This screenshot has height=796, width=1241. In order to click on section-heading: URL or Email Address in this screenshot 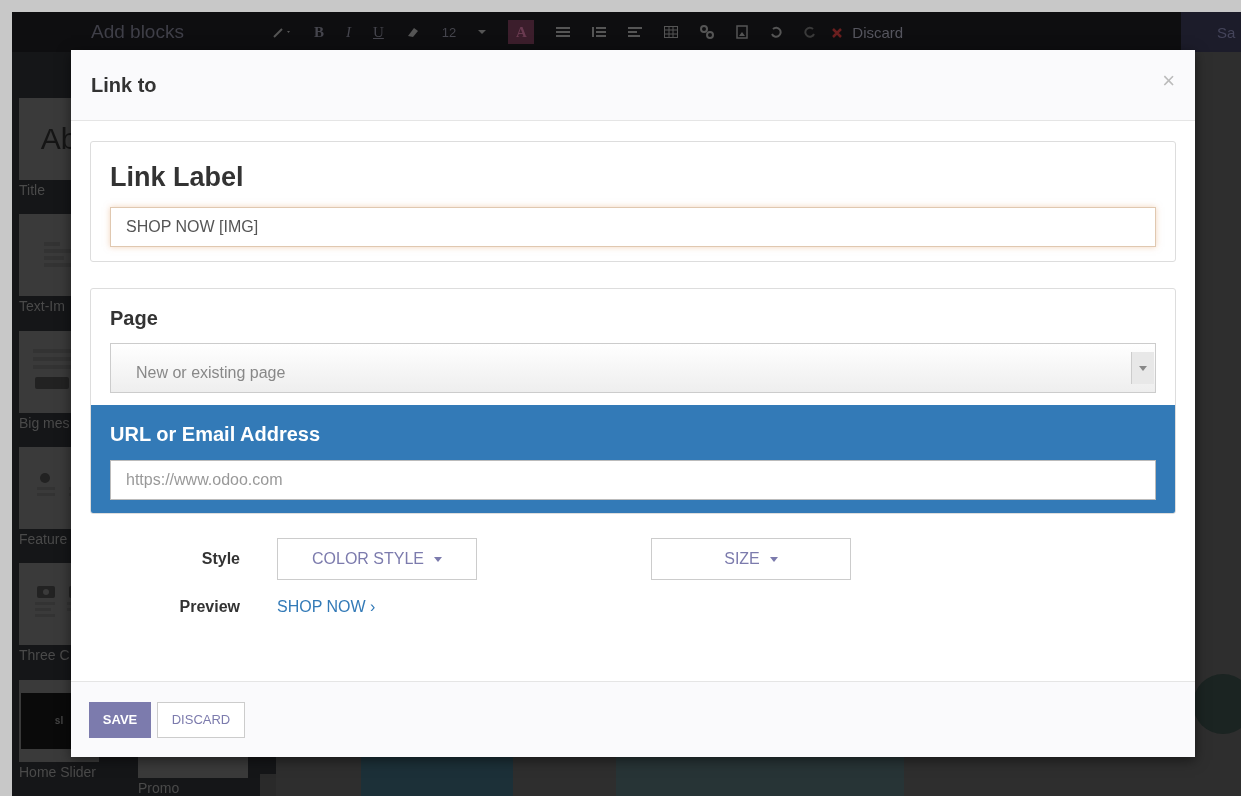, I will do `click(216, 434)`.